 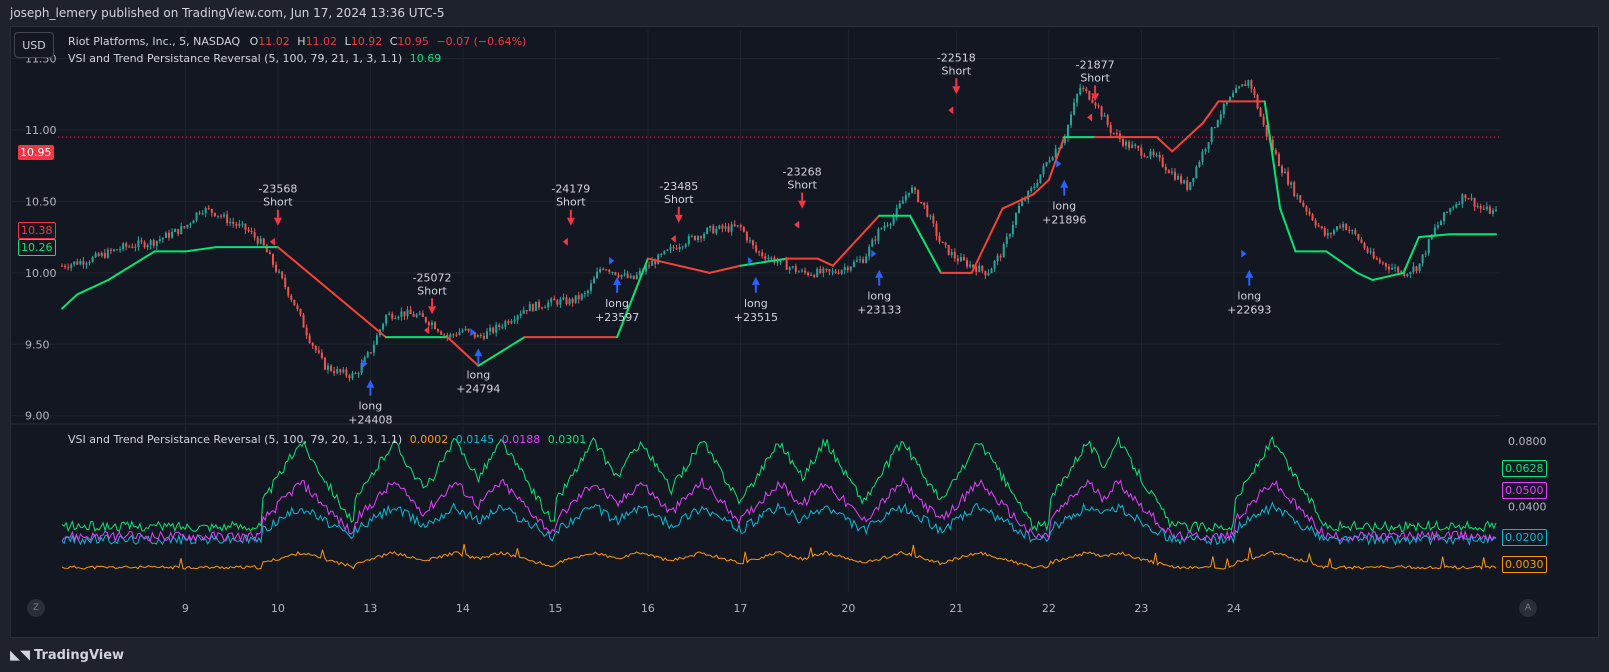 What do you see at coordinates (475, 439) in the screenshot?
I see `indicator-sub-v2: 0.0145` at bounding box center [475, 439].